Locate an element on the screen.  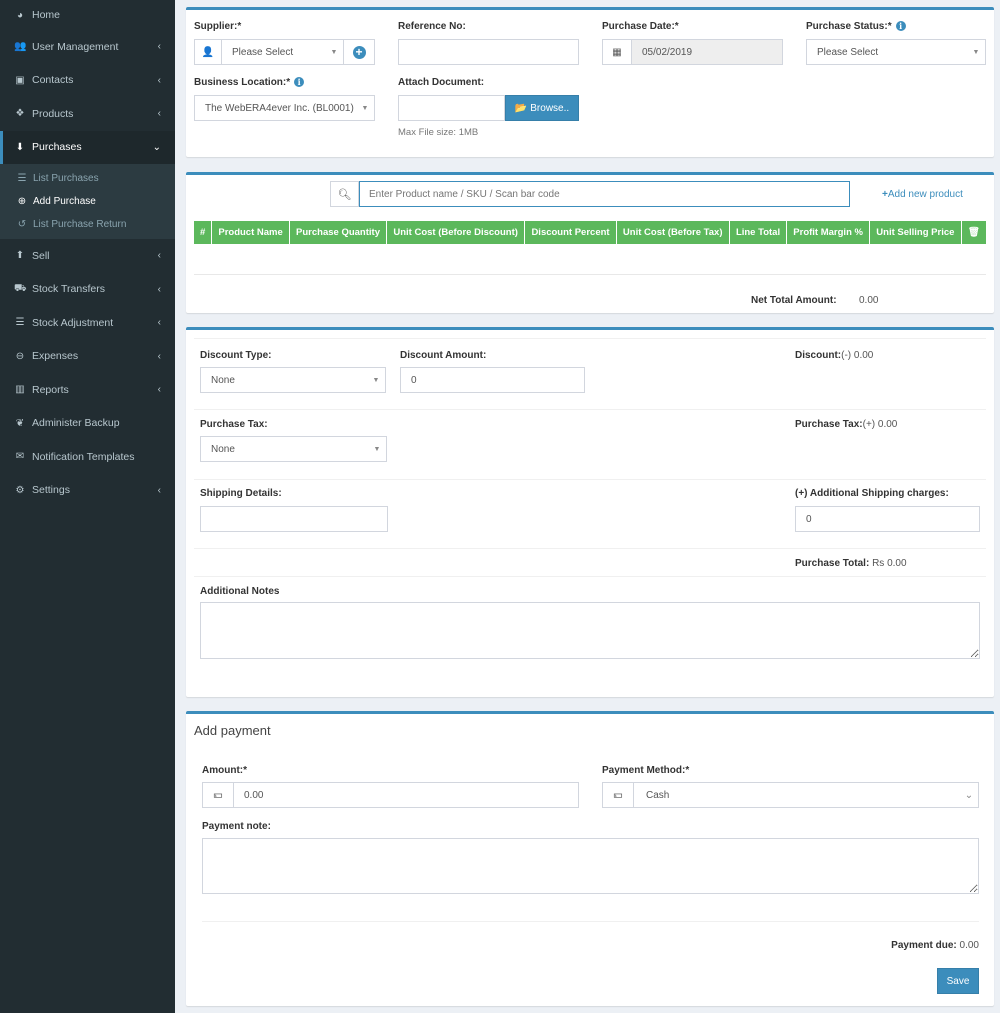
sidebar-item-label: Expenses is located at coordinates (55, 356).